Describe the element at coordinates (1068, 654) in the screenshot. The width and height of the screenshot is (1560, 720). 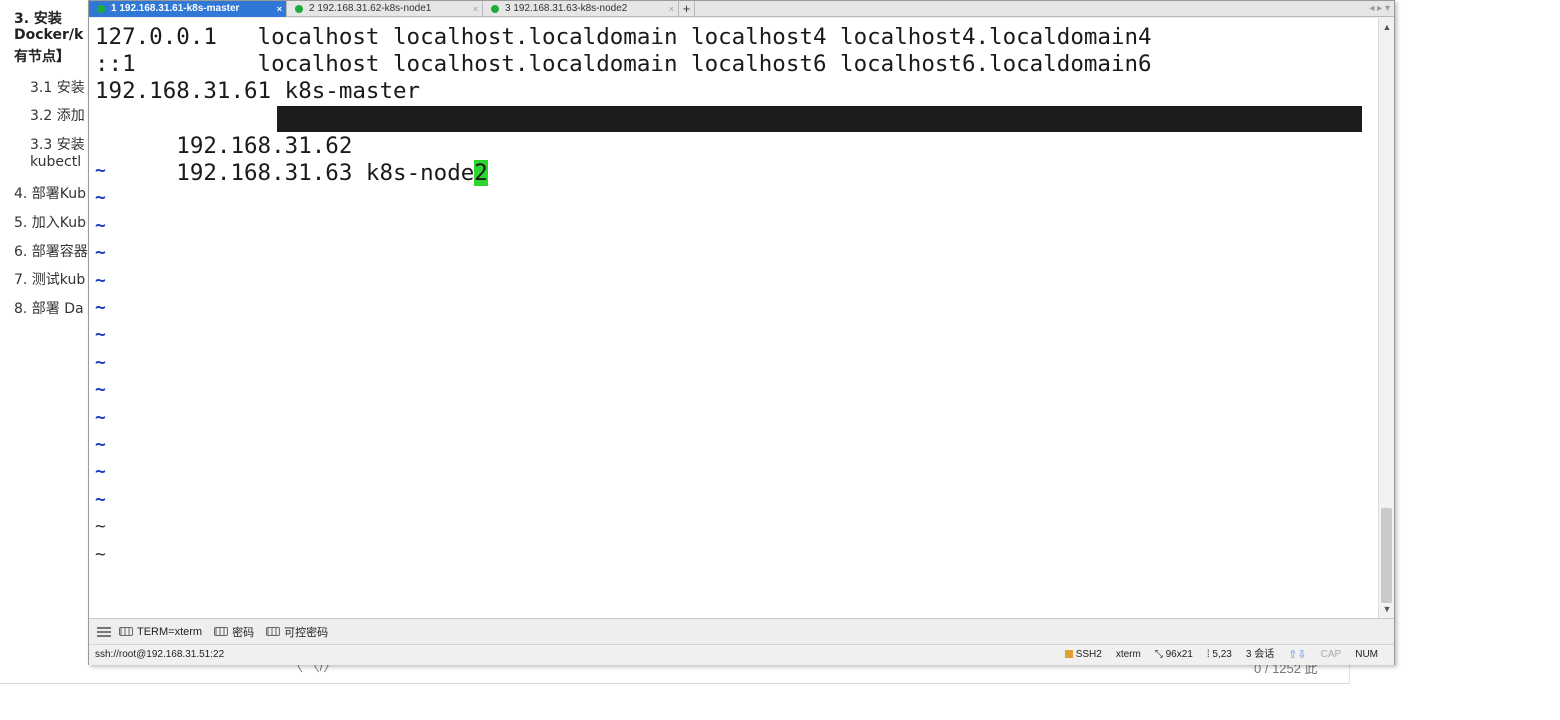
I see `lock-icon` at that location.